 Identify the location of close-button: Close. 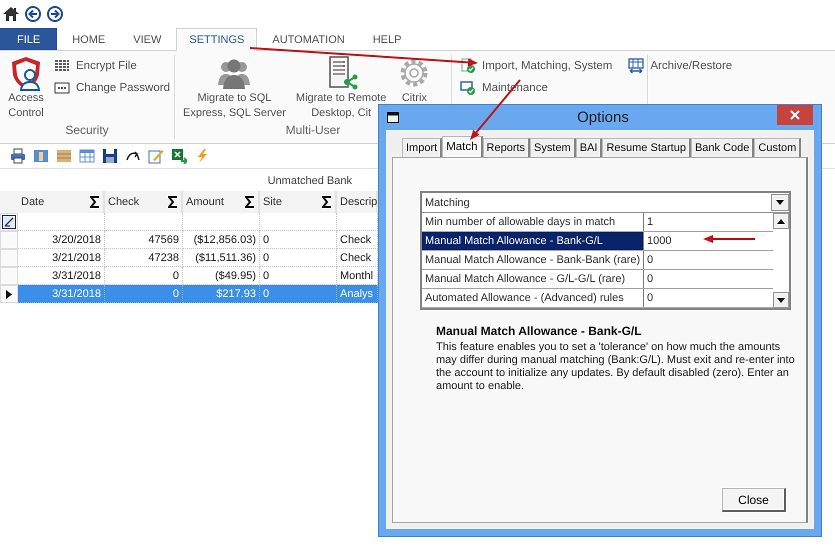
(754, 500).